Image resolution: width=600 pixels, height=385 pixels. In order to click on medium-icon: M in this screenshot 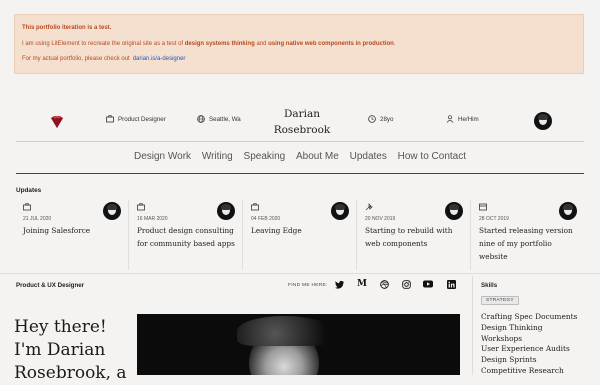, I will do `click(362, 284)`.